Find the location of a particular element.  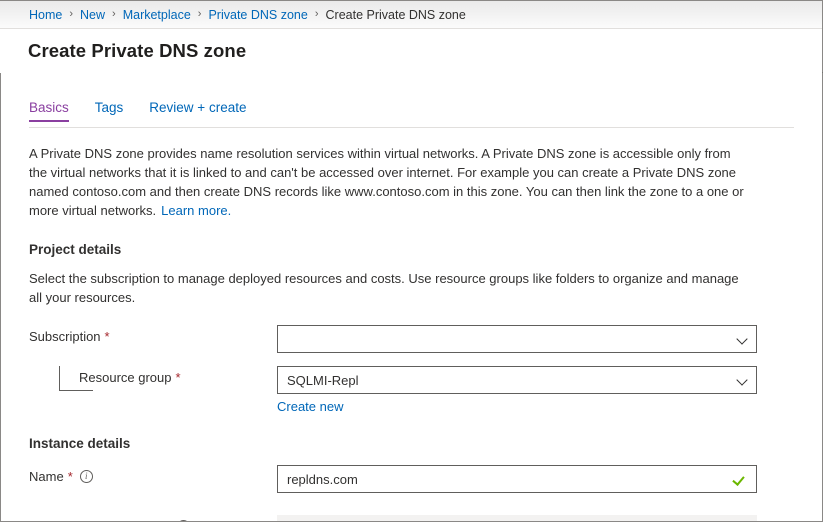

page-title: Create Private DNS zone is located at coordinates (137, 50).